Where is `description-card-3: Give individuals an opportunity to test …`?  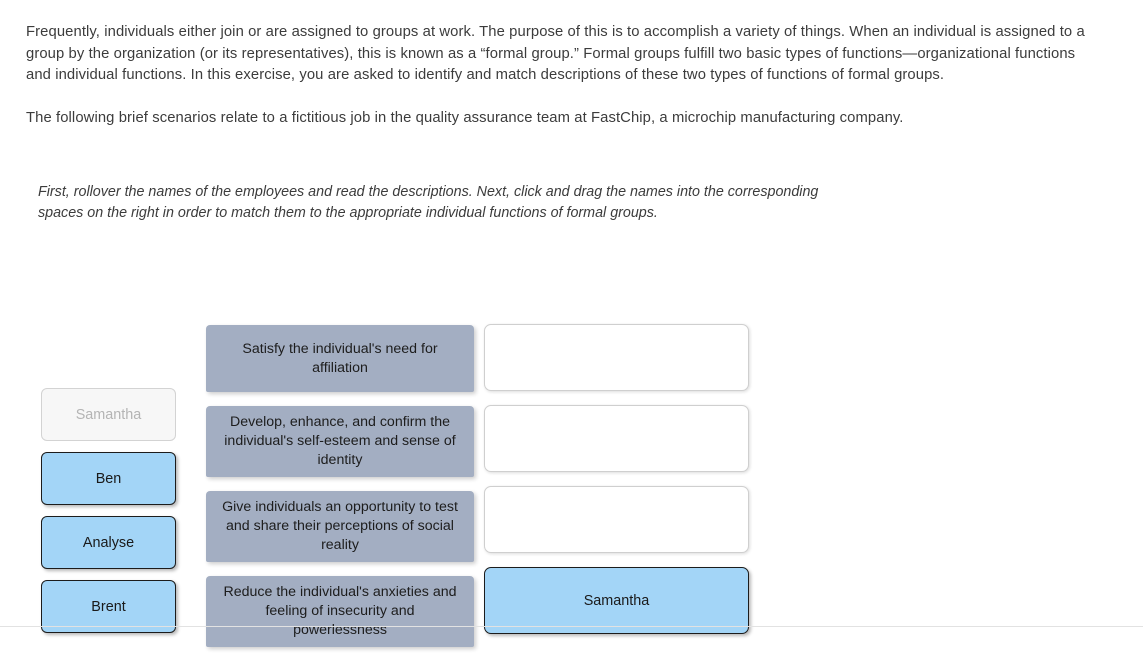
description-card-3: Give individuals an opportunity to test … is located at coordinates (340, 526).